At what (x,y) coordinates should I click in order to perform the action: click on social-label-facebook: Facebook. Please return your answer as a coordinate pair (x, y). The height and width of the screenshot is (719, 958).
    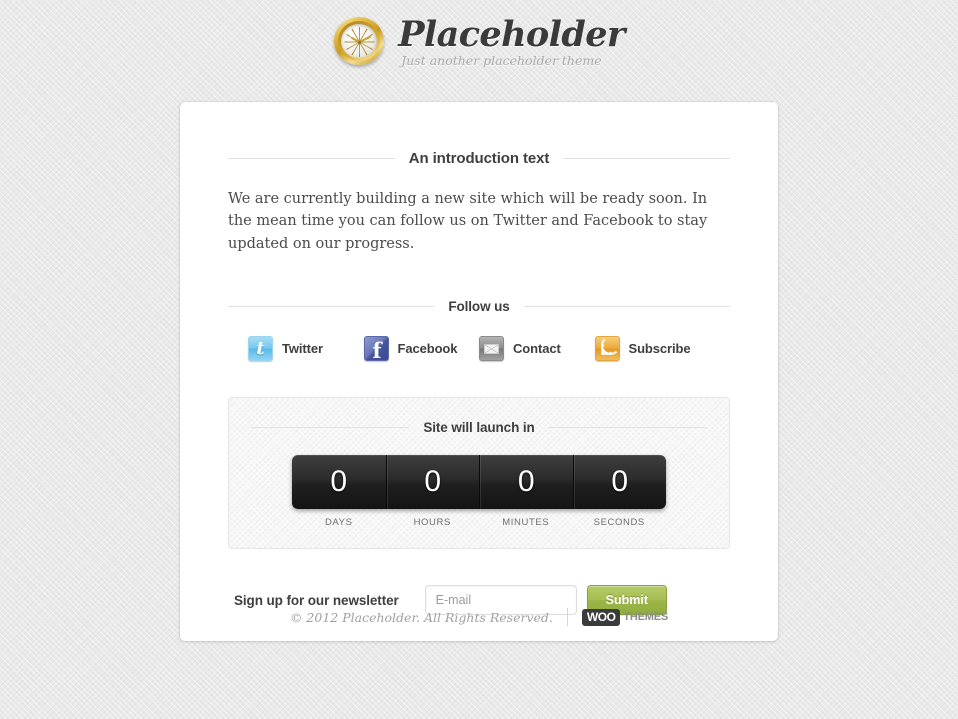
    Looking at the image, I should click on (427, 349).